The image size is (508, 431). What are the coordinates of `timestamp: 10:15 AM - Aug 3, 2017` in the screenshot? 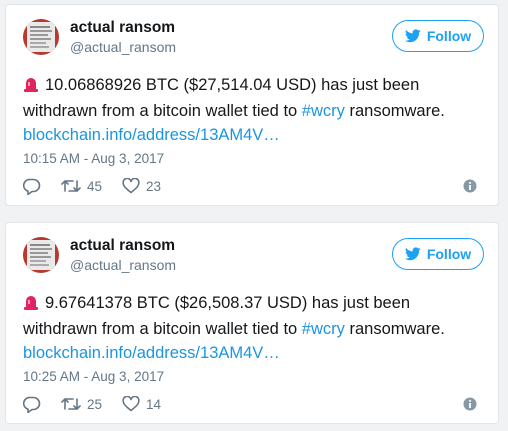 It's located at (93, 158).